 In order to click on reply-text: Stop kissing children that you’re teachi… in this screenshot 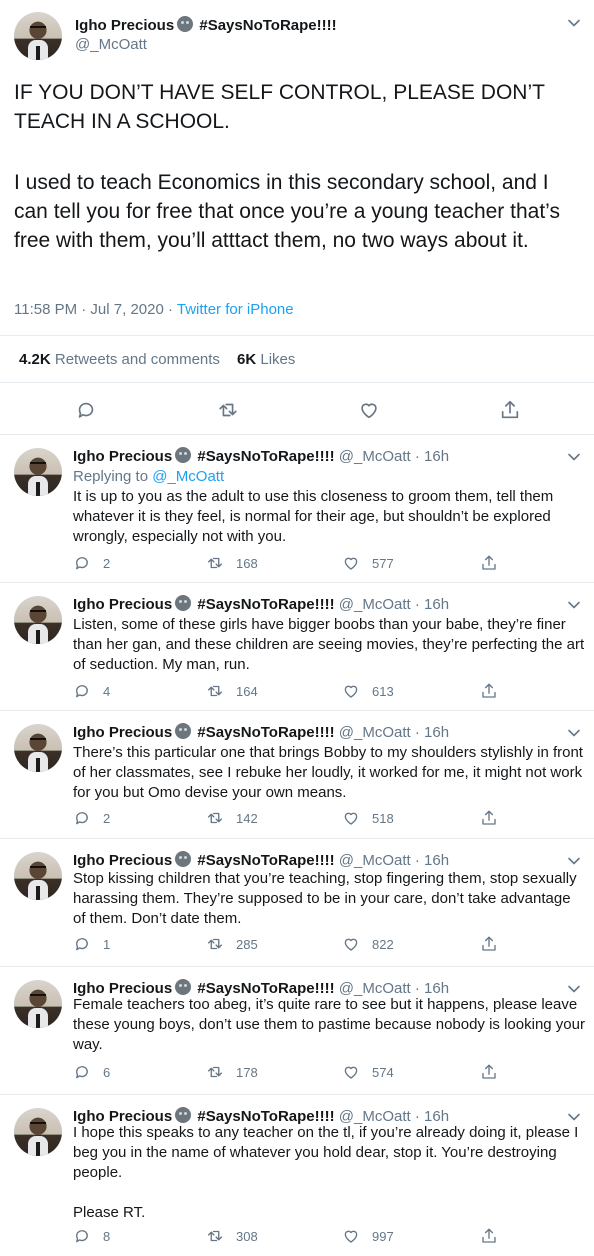, I will do `click(330, 899)`.